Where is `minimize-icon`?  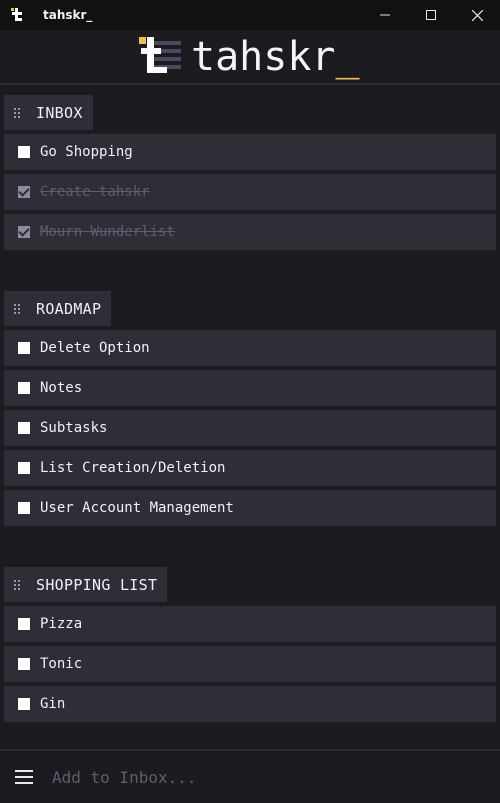
minimize-icon is located at coordinates (385, 15).